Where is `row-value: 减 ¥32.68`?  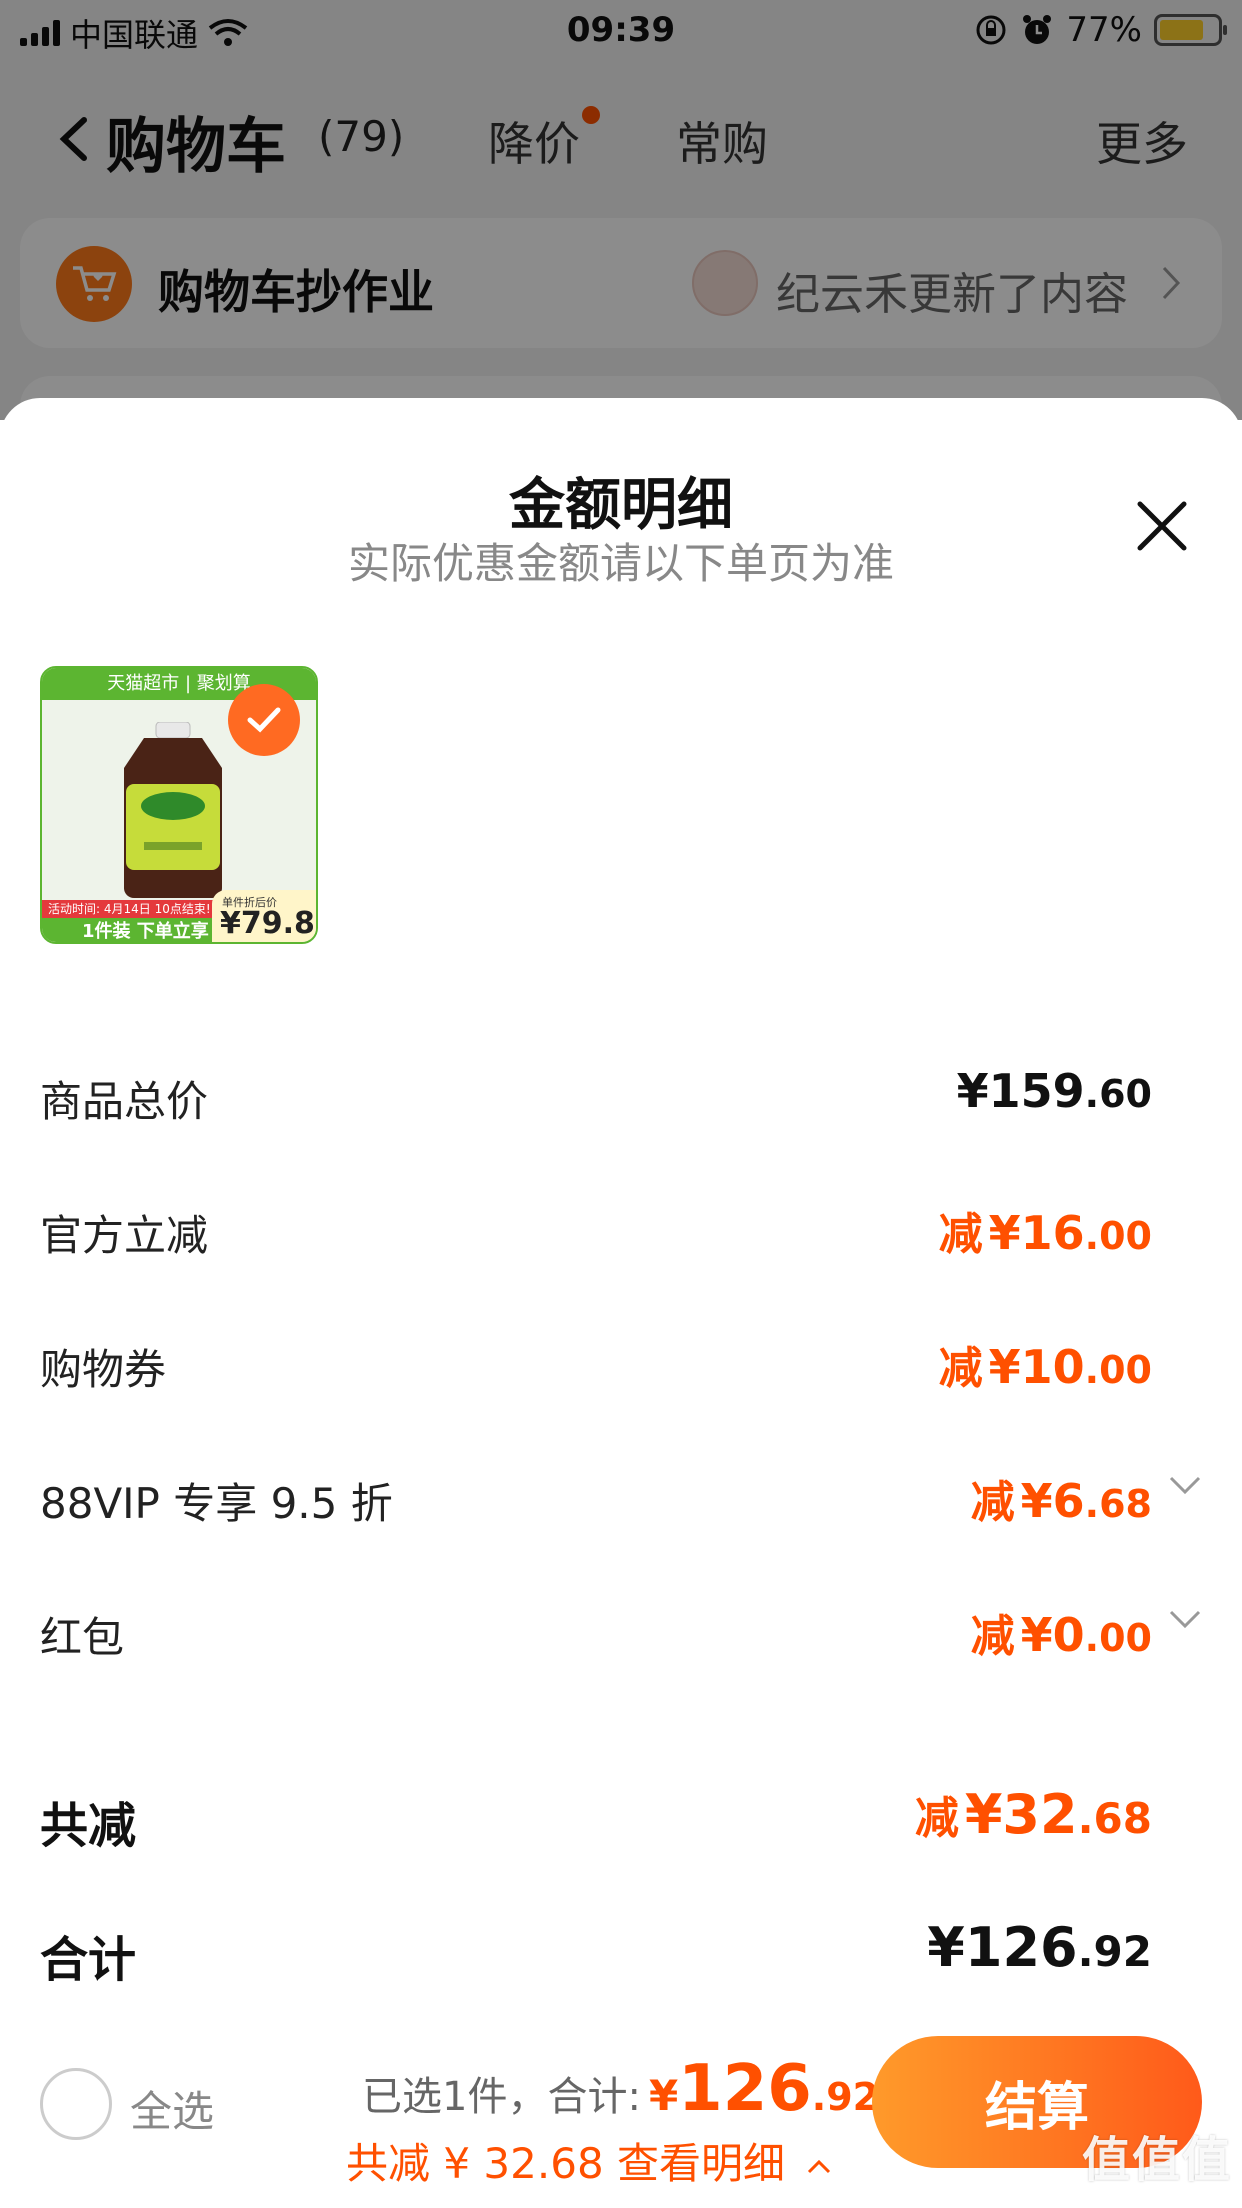
row-value: 减 ¥32.68 is located at coordinates (1033, 1814).